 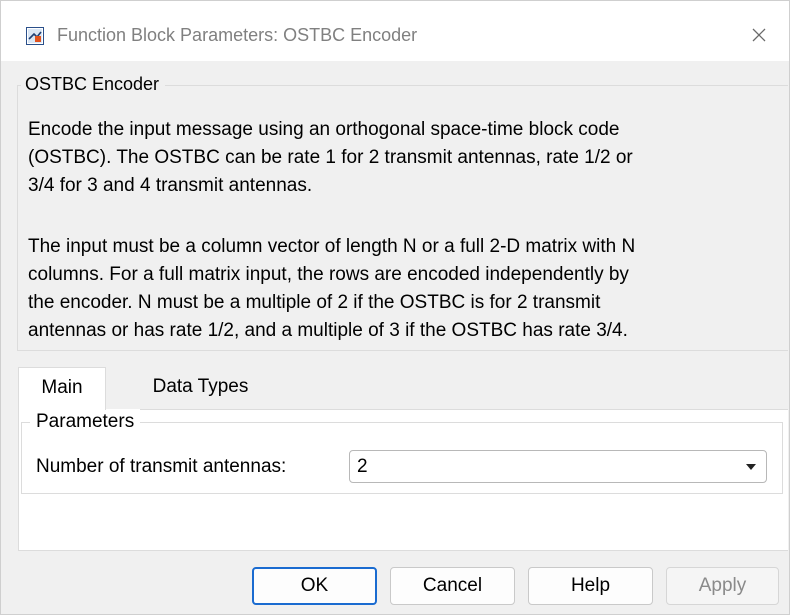 What do you see at coordinates (590, 586) in the screenshot?
I see `help-button: Help` at bounding box center [590, 586].